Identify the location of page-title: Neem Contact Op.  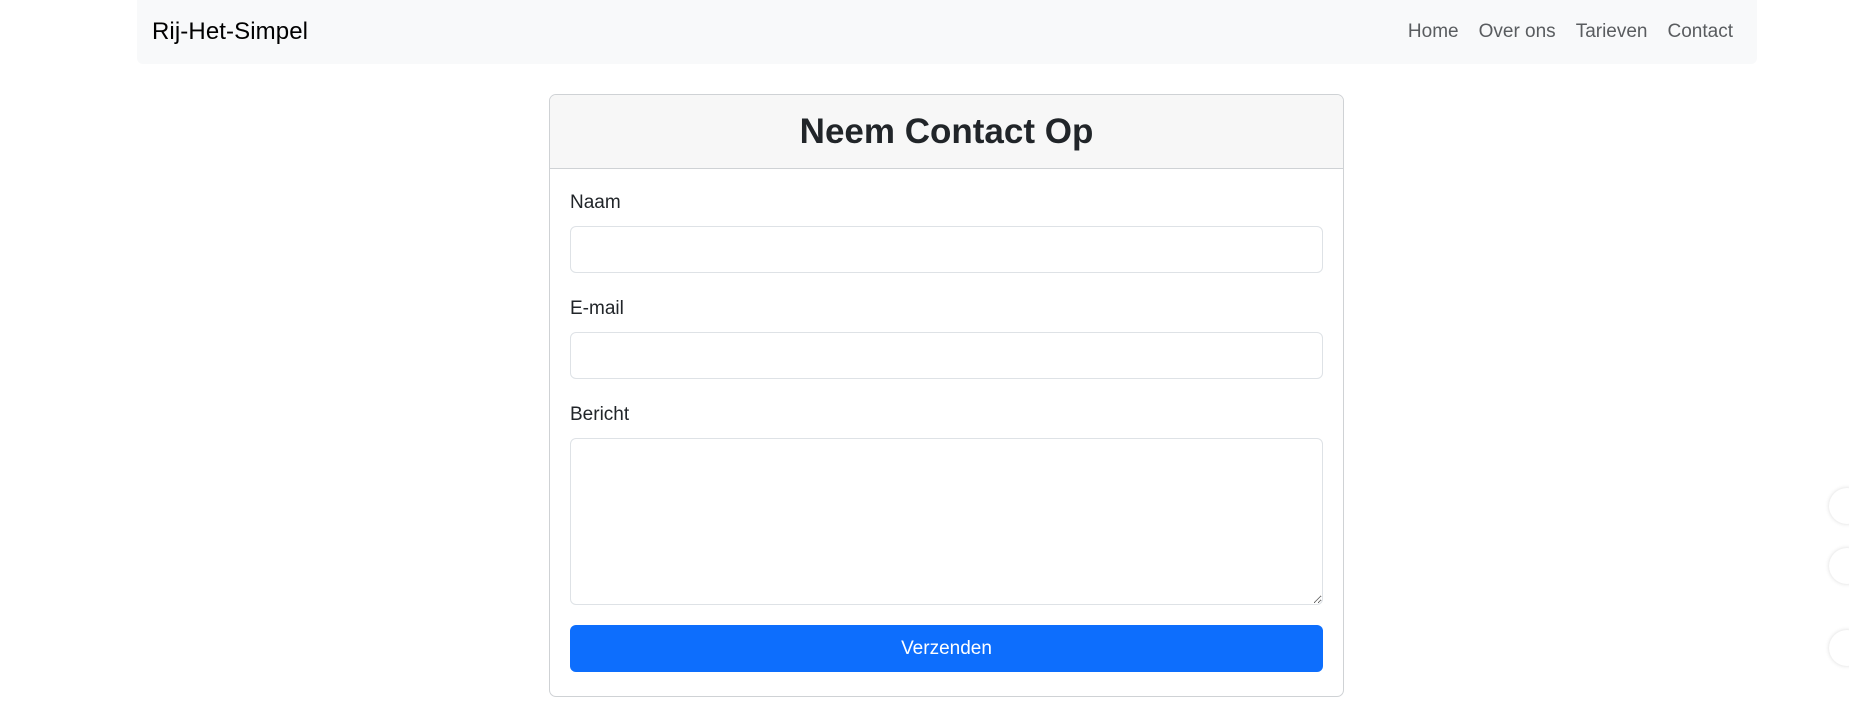
(946, 131).